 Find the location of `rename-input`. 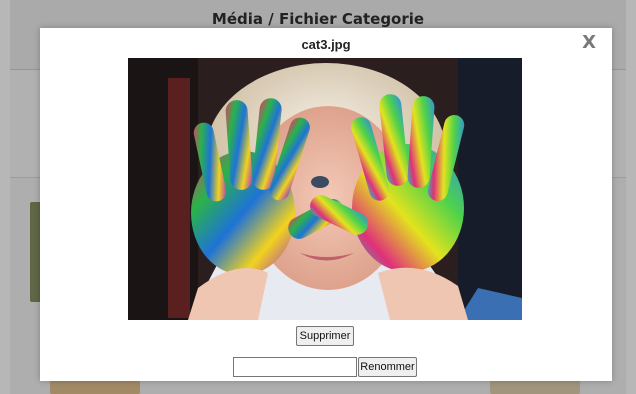

rename-input is located at coordinates (295, 367).